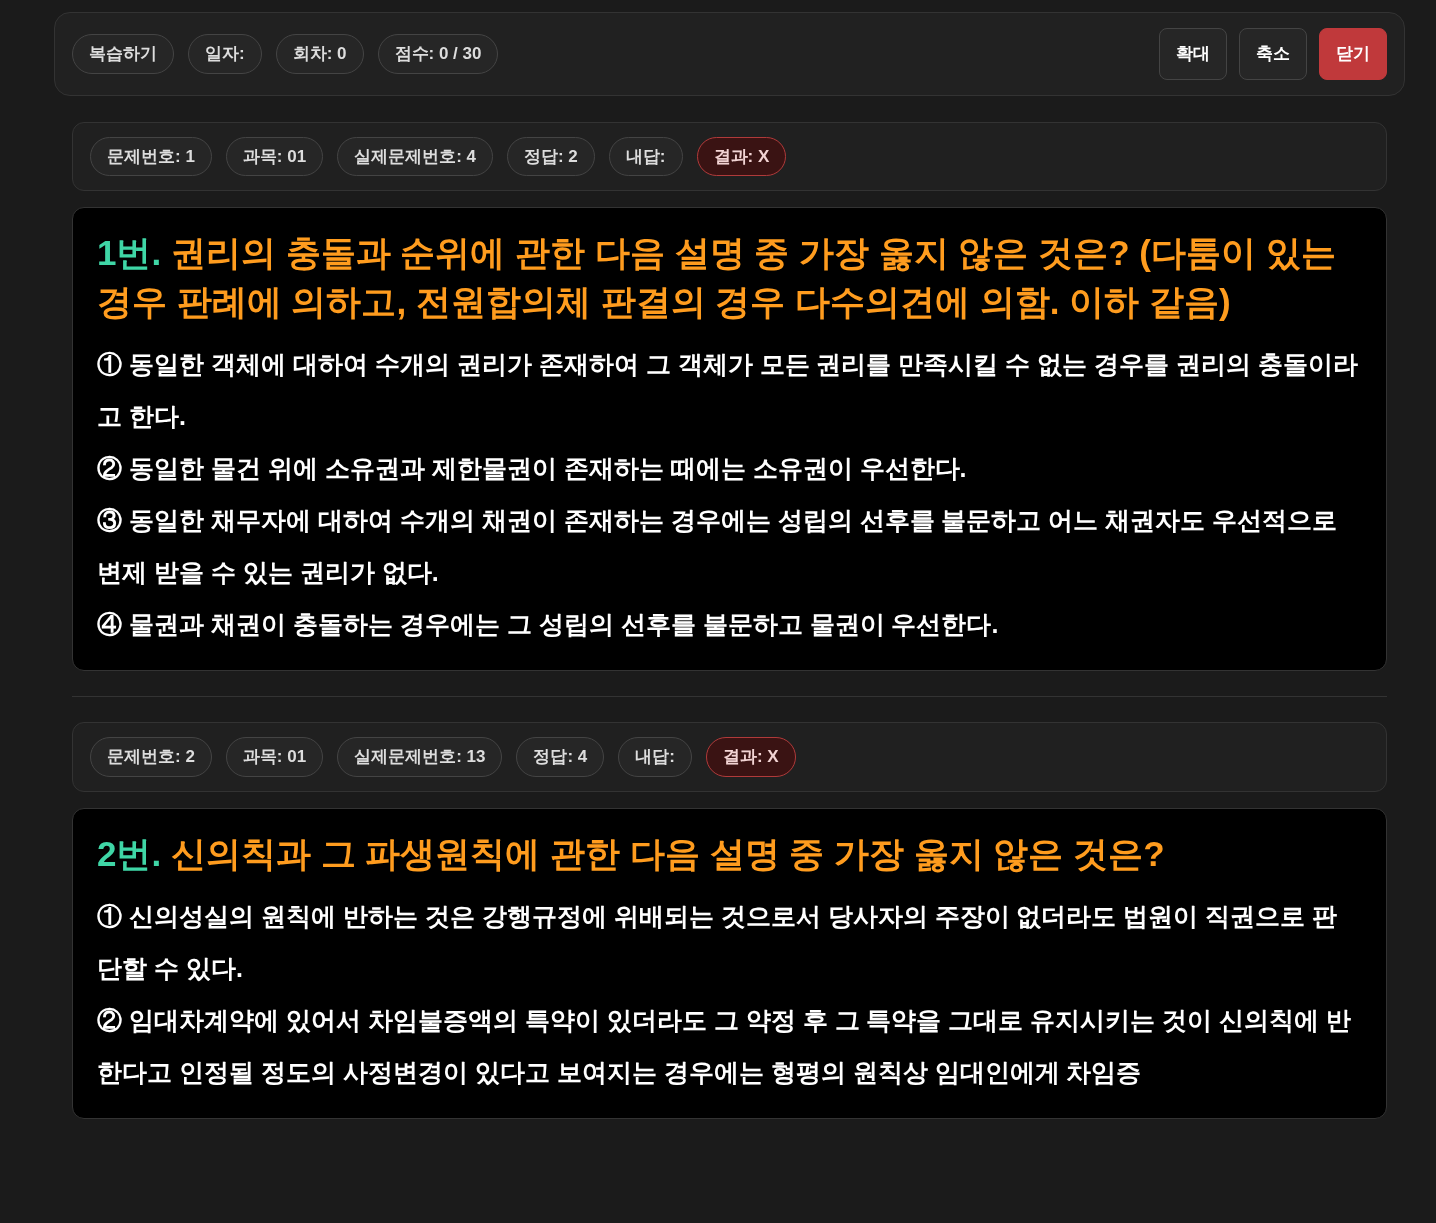 The height and width of the screenshot is (1223, 1436). What do you see at coordinates (729, 546) in the screenshot?
I see `answer-option: ③ 동일한 채무자에 대하여 수개의 채권이 존재하는 경우에는 성립의 선후를 불문하고 어느 채권자도 우선적으로 변제 받을 수 있는 권리가 없다.` at bounding box center [729, 546].